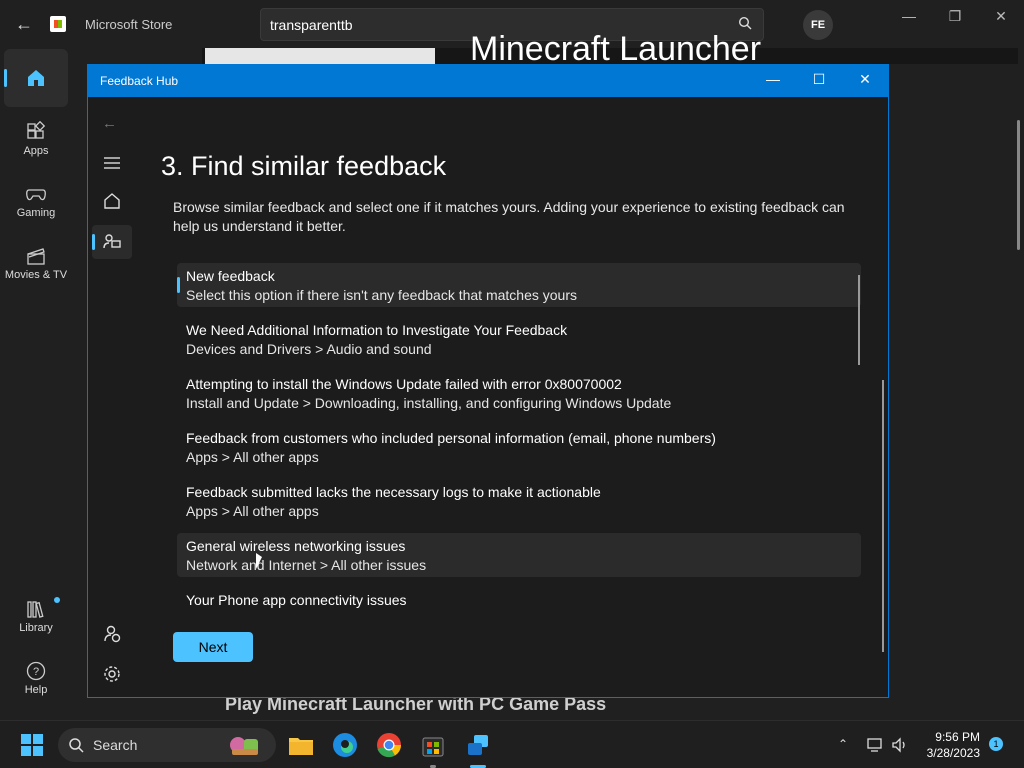 The height and width of the screenshot is (768, 1024). Describe the element at coordinates (900, 745) in the screenshot. I see `volume-icon` at that location.